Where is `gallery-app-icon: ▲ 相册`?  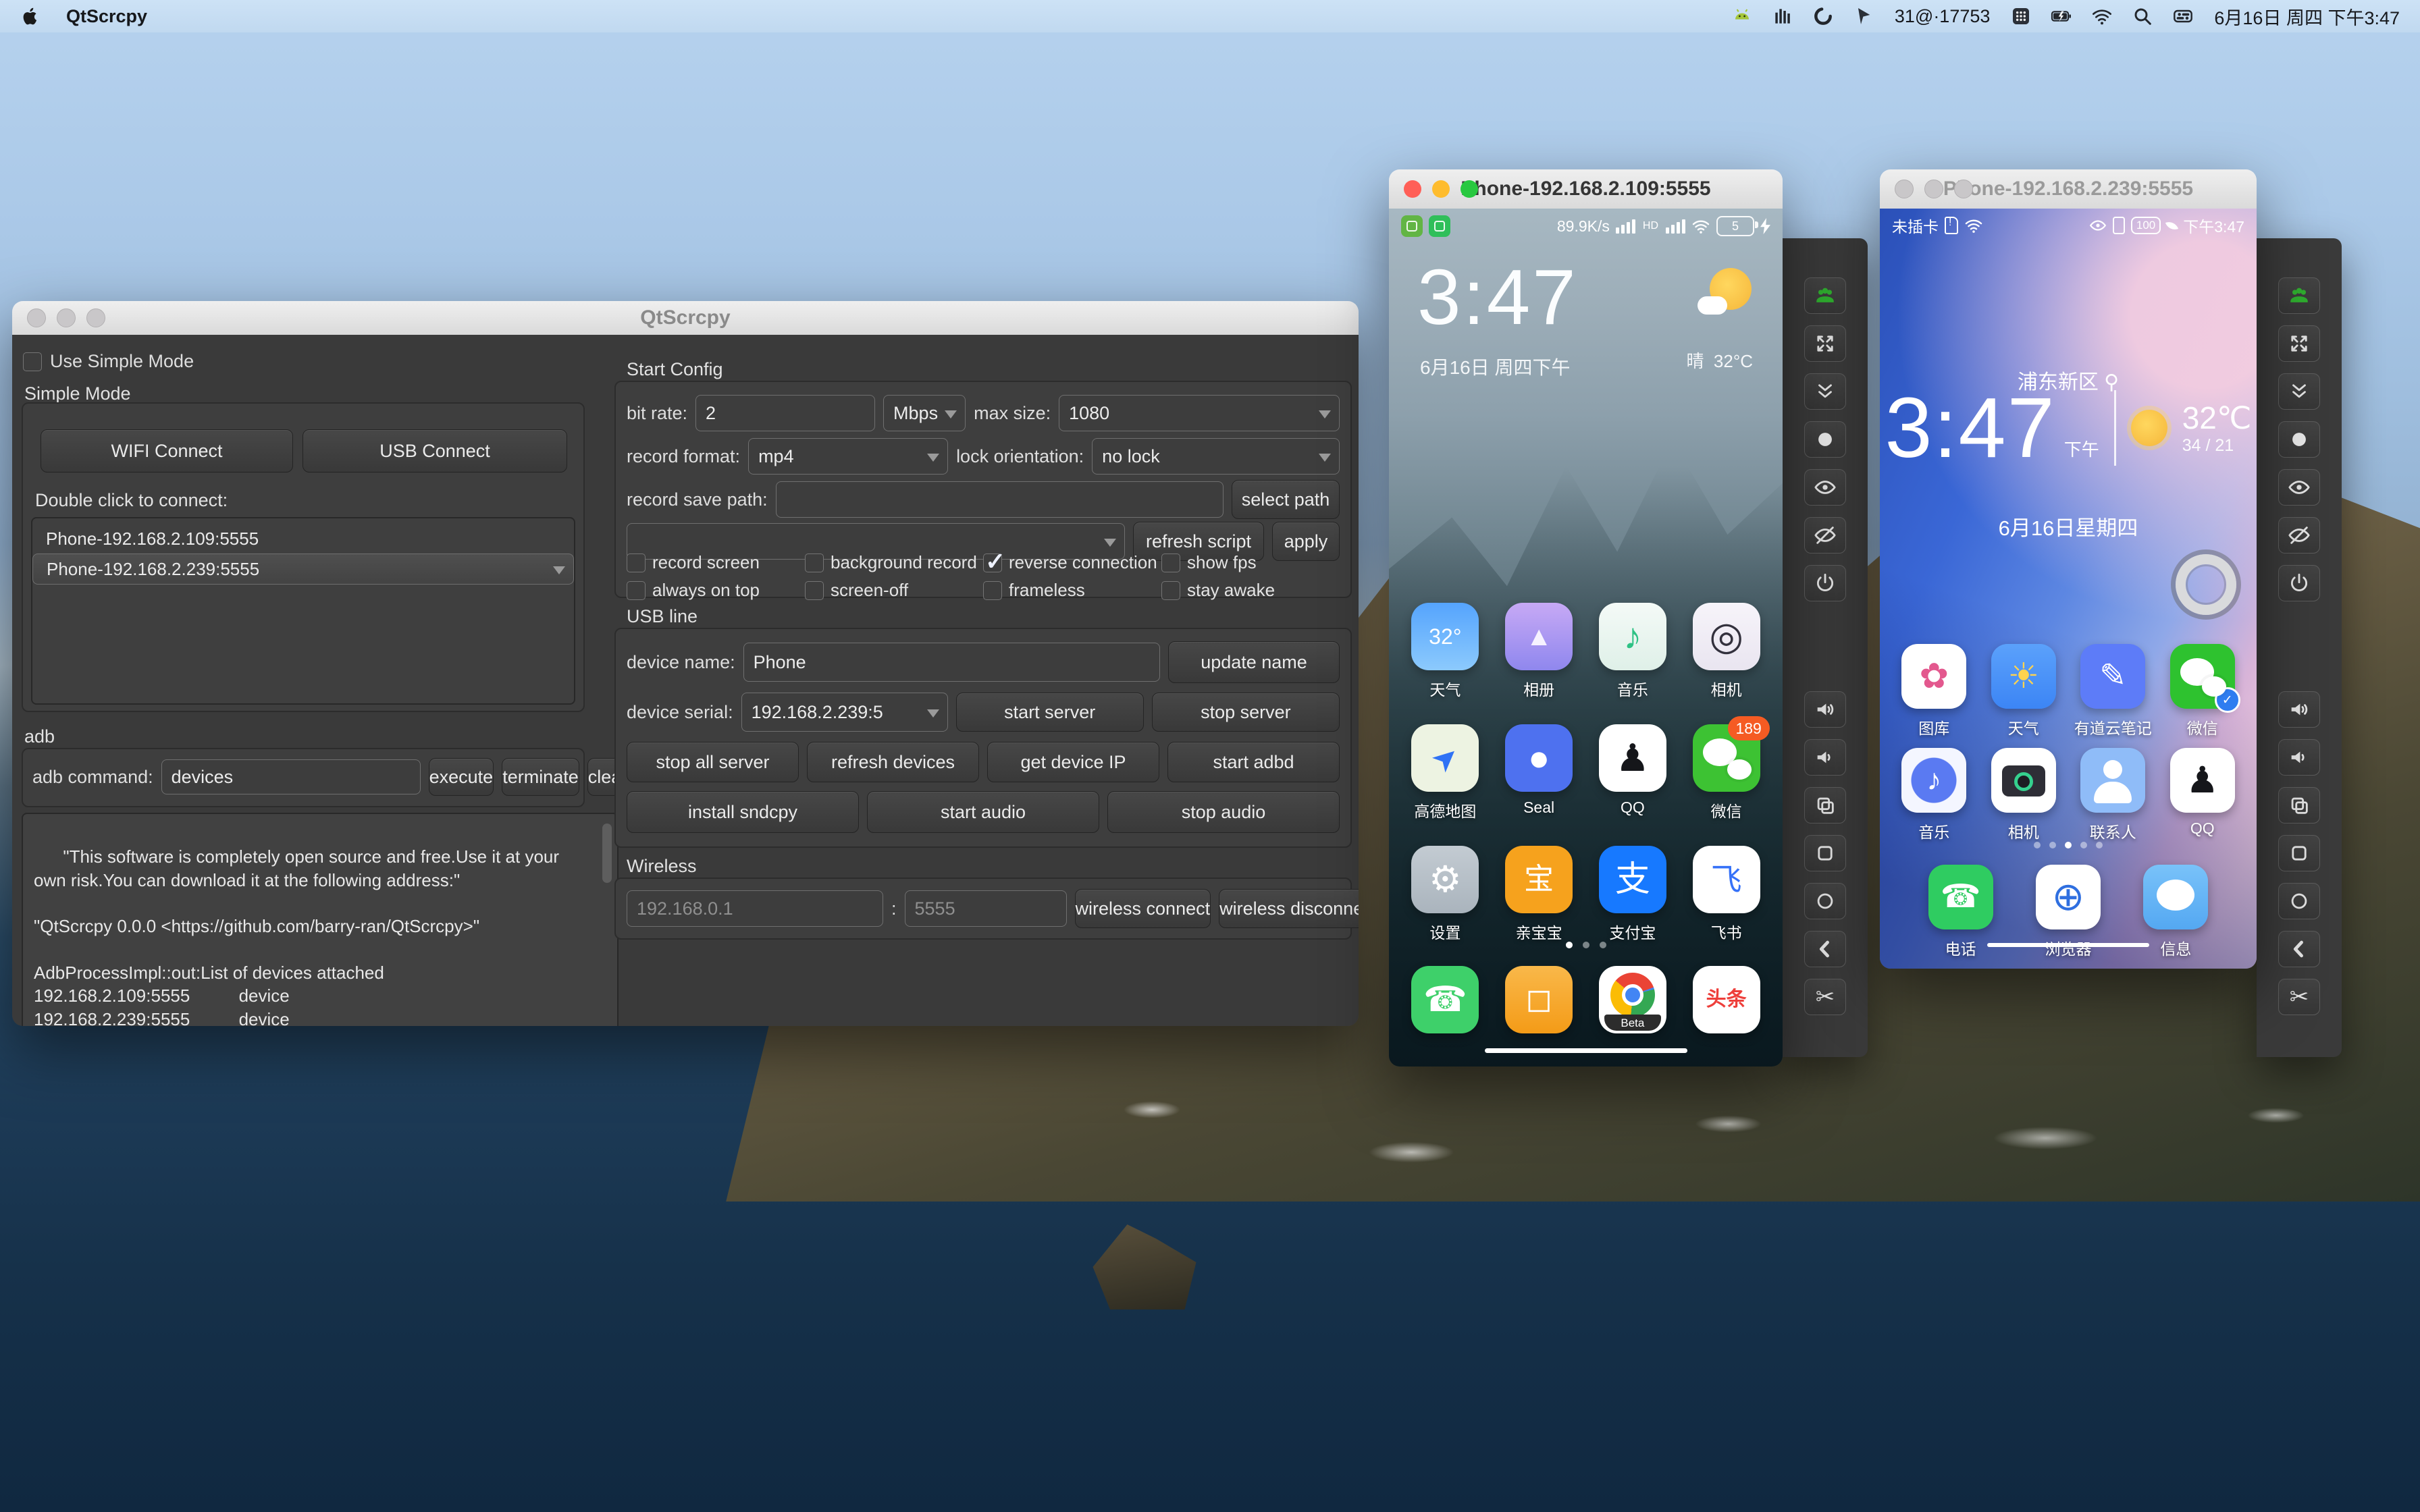 gallery-app-icon: ▲ 相册 is located at coordinates (1539, 651).